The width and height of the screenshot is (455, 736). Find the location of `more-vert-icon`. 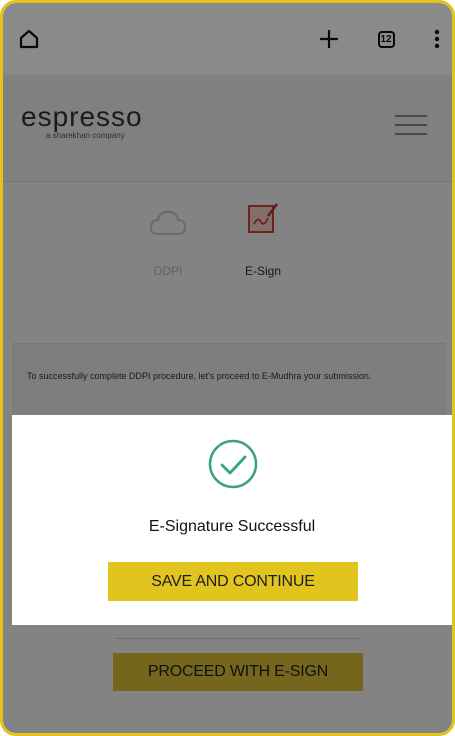

more-vert-icon is located at coordinates (436, 39).